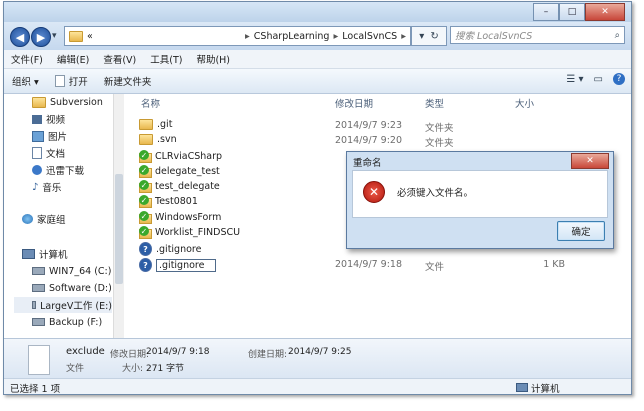  What do you see at coordinates (598, 79) in the screenshot?
I see `preview-pane-icon: ▭` at bounding box center [598, 79].